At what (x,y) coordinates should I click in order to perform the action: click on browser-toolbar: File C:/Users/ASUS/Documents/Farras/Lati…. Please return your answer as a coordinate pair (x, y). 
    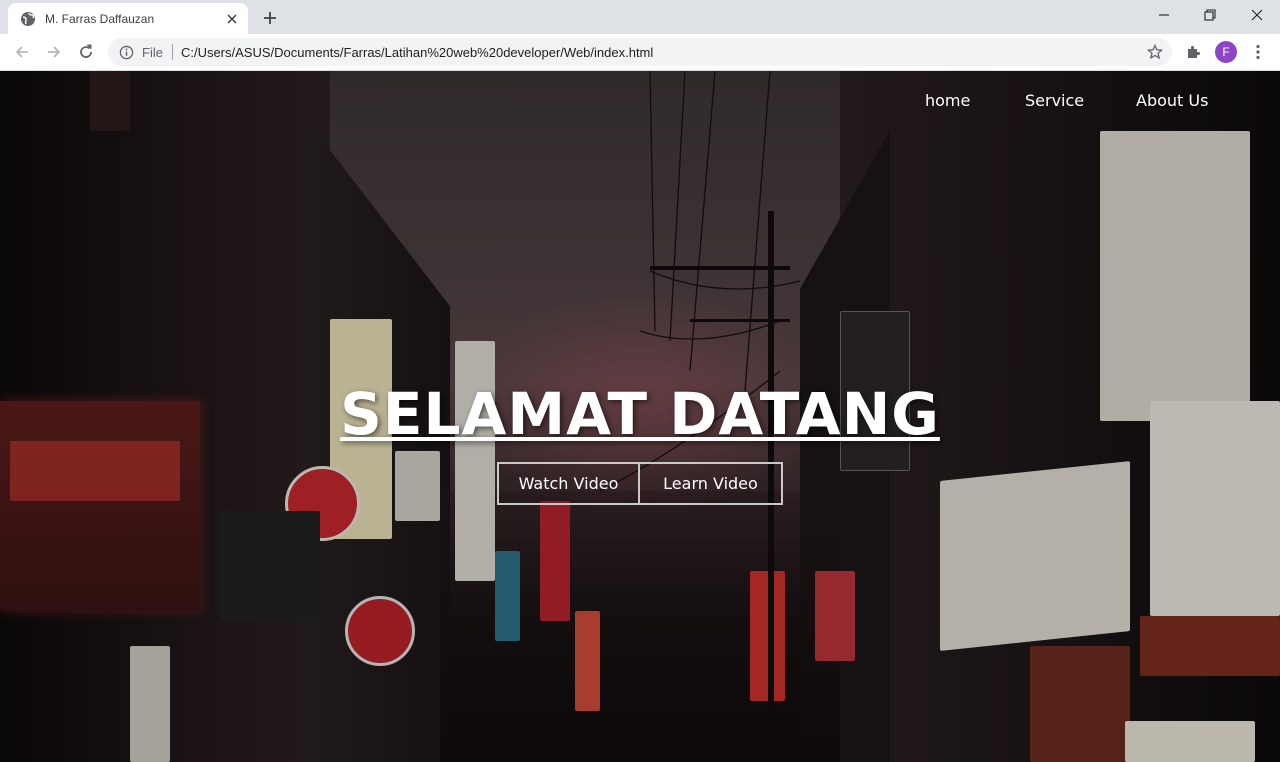
    Looking at the image, I should click on (640, 52).